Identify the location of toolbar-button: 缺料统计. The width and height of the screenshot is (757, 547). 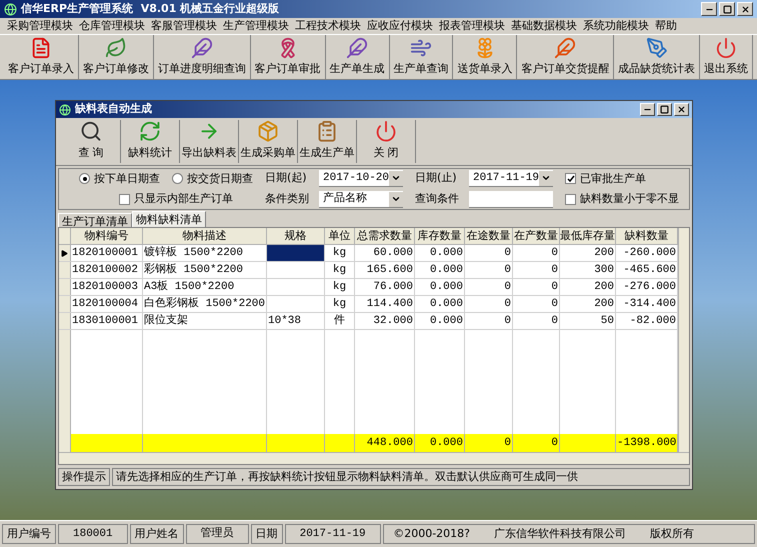
(150, 141).